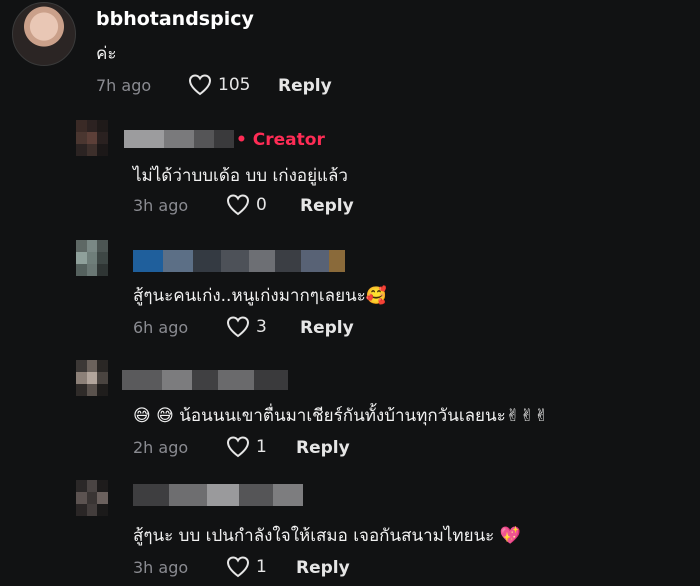 The height and width of the screenshot is (586, 700). What do you see at coordinates (161, 447) in the screenshot?
I see `comment-timestamp: 2h ago` at bounding box center [161, 447].